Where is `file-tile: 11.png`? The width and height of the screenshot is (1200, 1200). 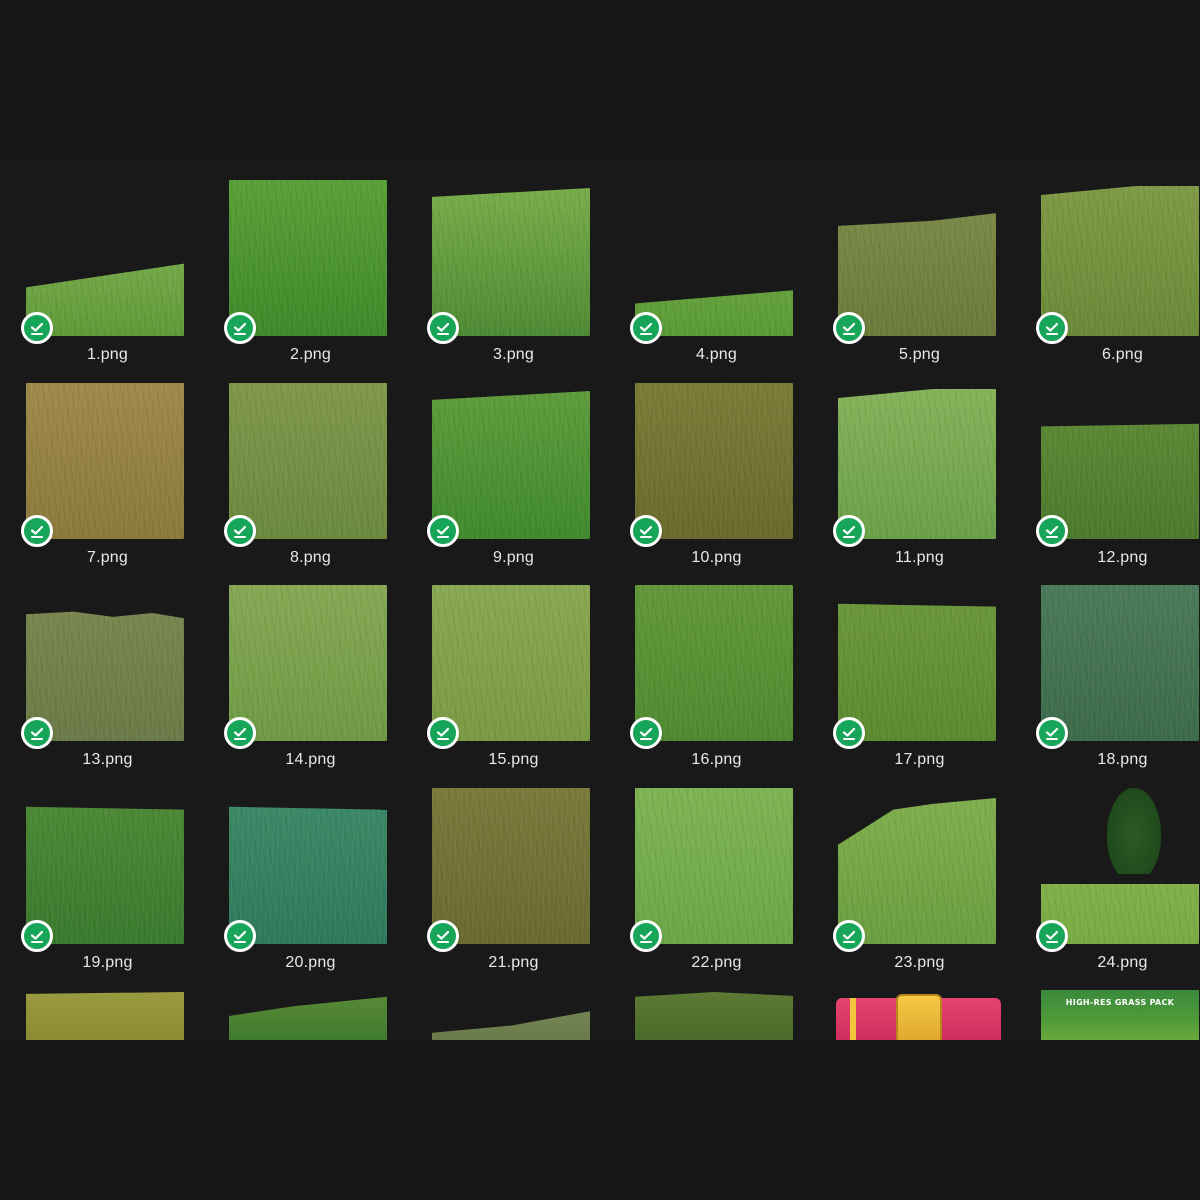 file-tile: 11.png is located at coordinates (912, 464).